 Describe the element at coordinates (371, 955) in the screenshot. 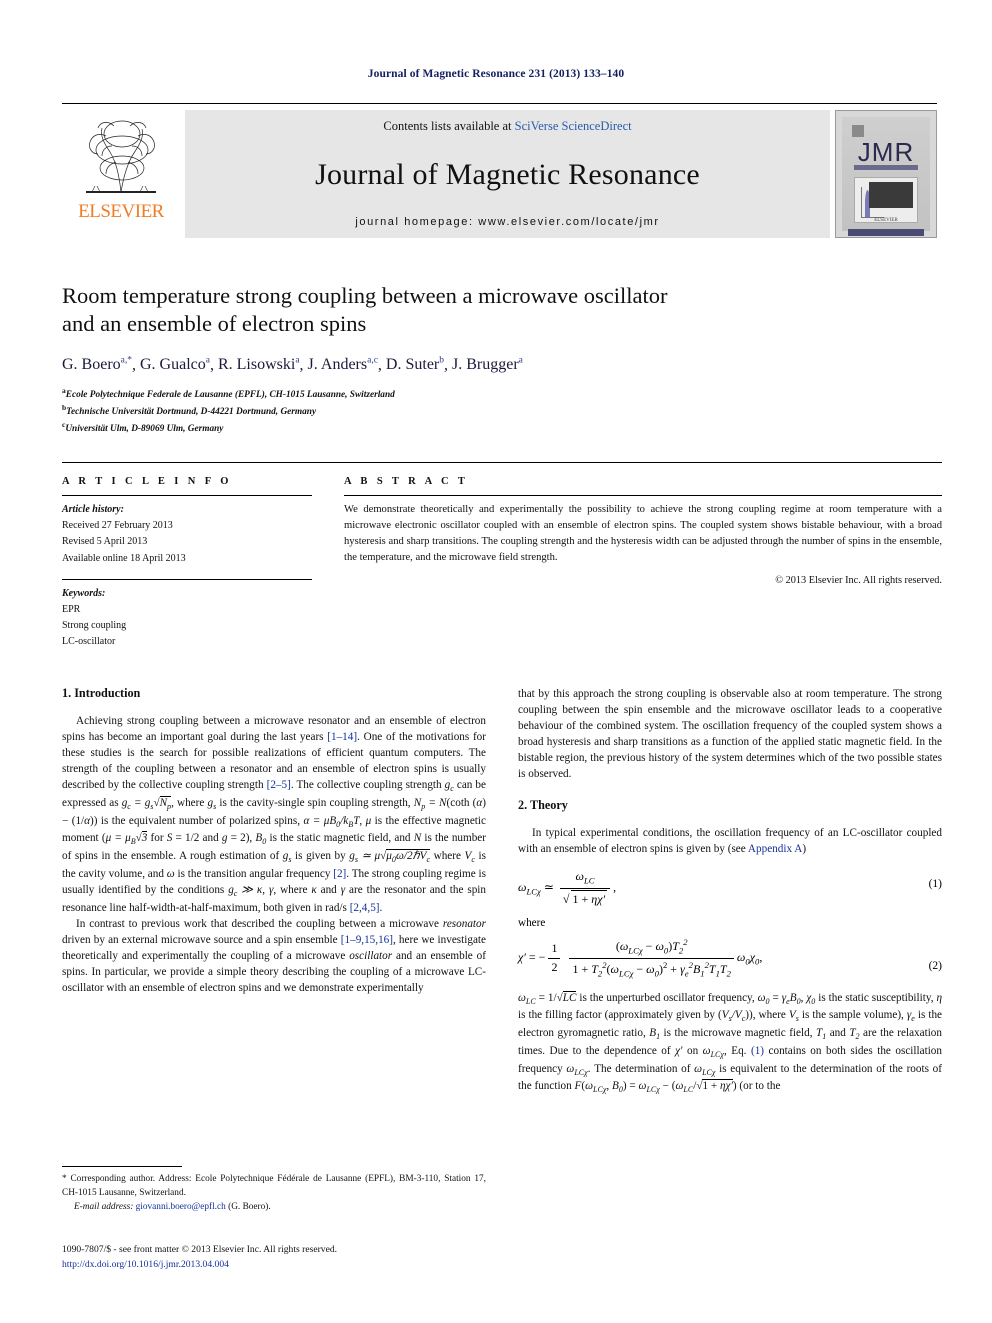

I see `emphasis-oscillator: oscillator` at that location.